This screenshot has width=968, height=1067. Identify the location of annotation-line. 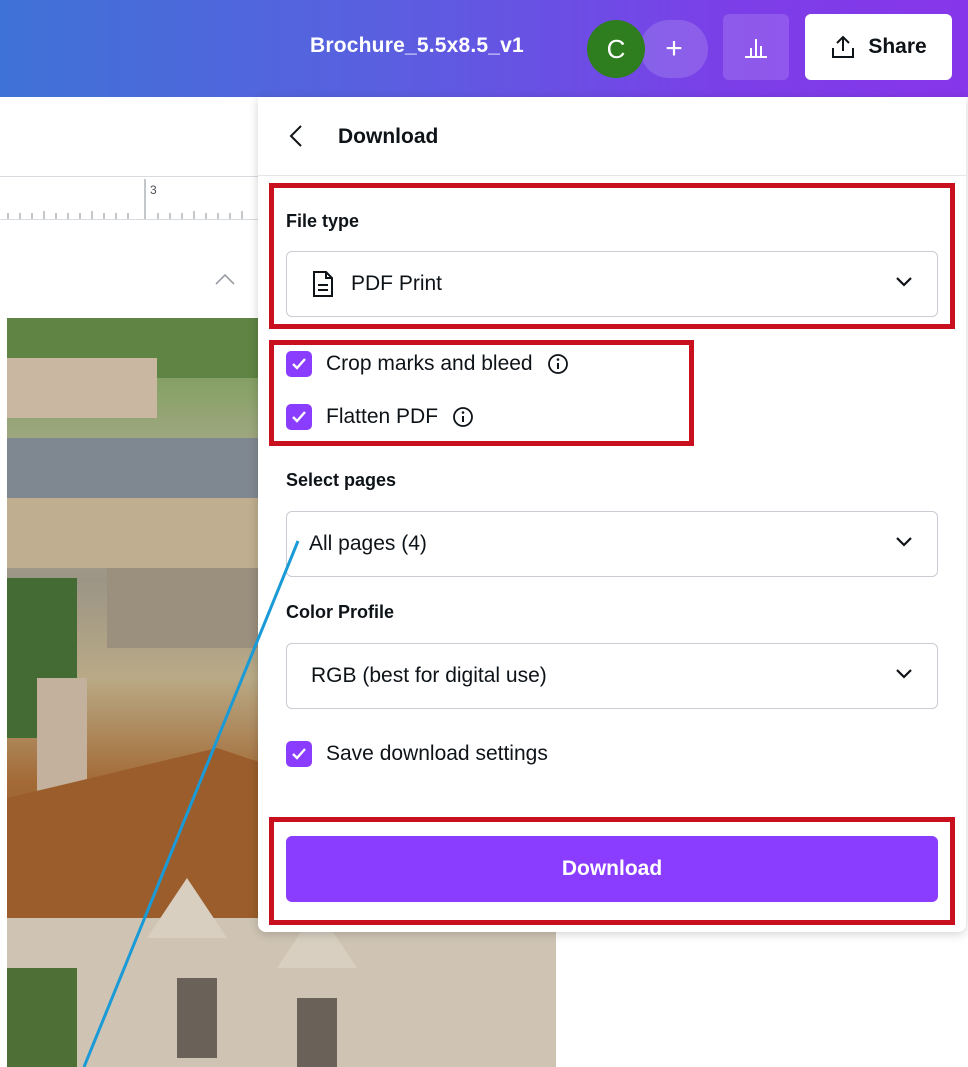
(191, 803).